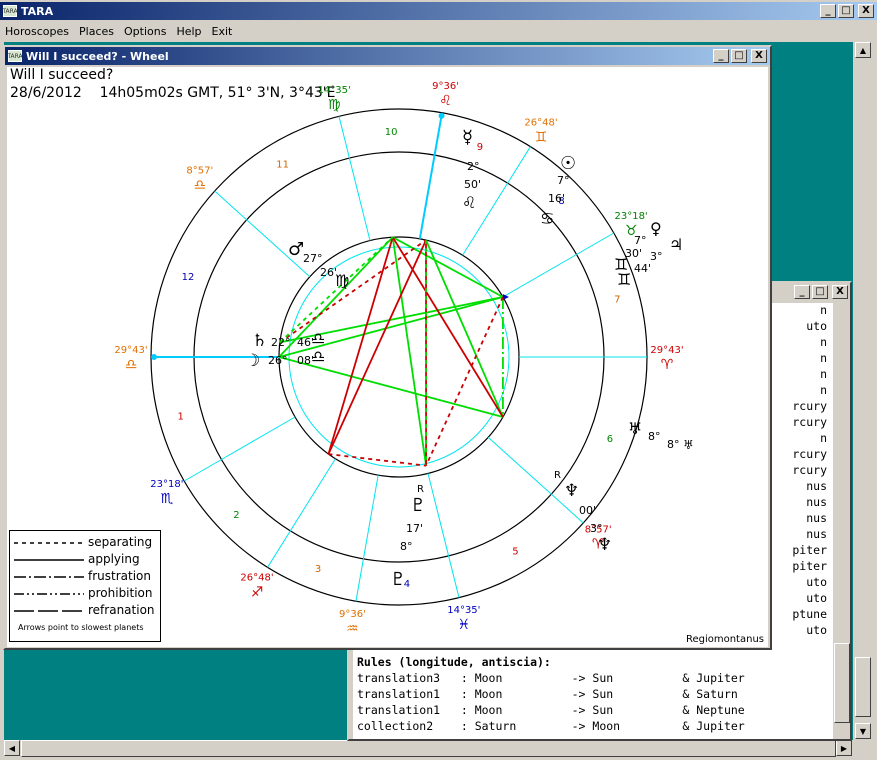 The height and width of the screenshot is (760, 877). What do you see at coordinates (188, 31) in the screenshot?
I see `menu-help: Help` at bounding box center [188, 31].